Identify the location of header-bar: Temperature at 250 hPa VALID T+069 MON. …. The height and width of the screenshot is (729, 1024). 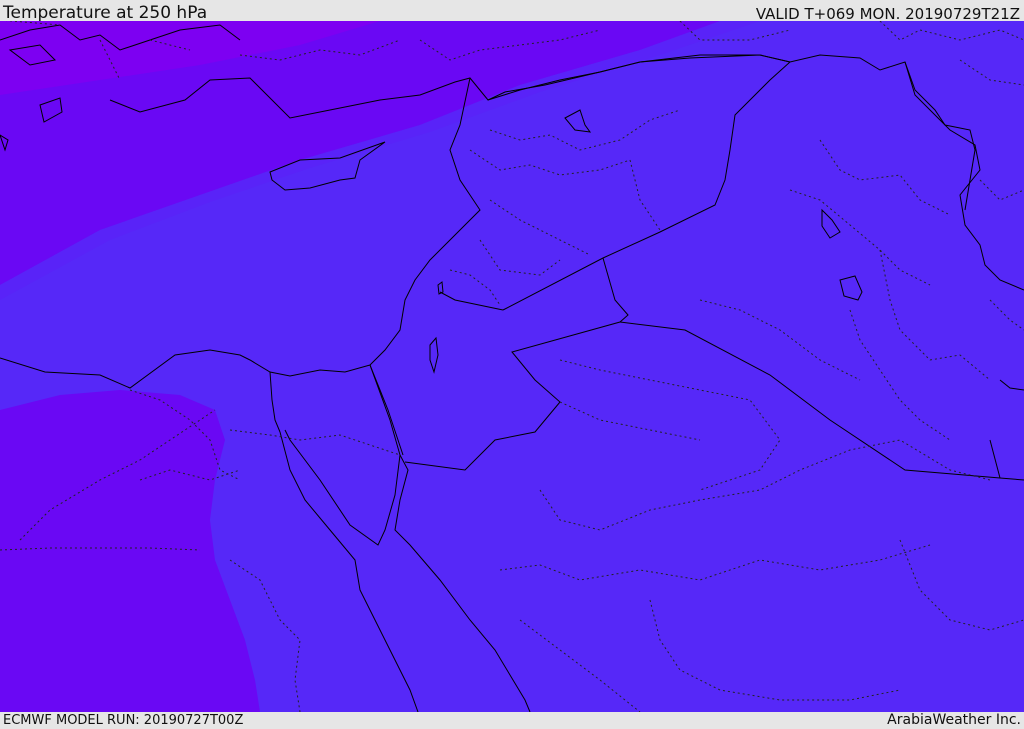
(512, 11).